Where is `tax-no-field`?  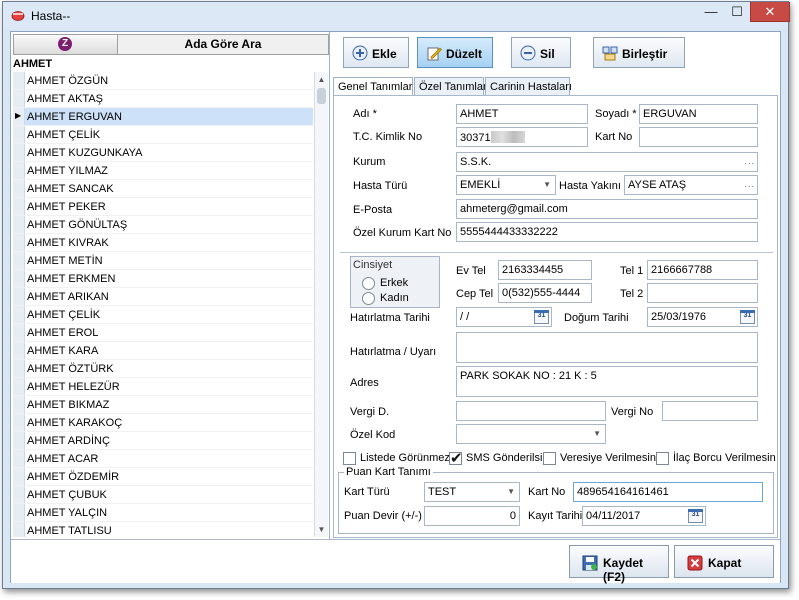 tax-no-field is located at coordinates (710, 411).